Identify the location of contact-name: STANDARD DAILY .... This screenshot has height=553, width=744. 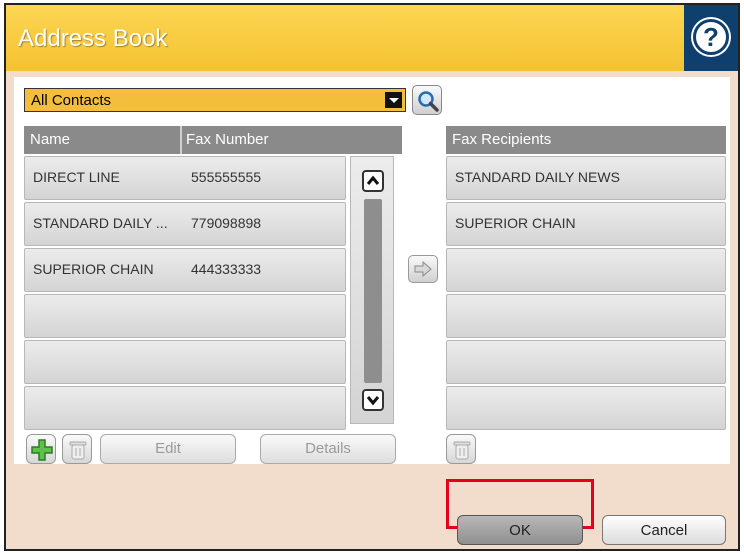
(100, 223).